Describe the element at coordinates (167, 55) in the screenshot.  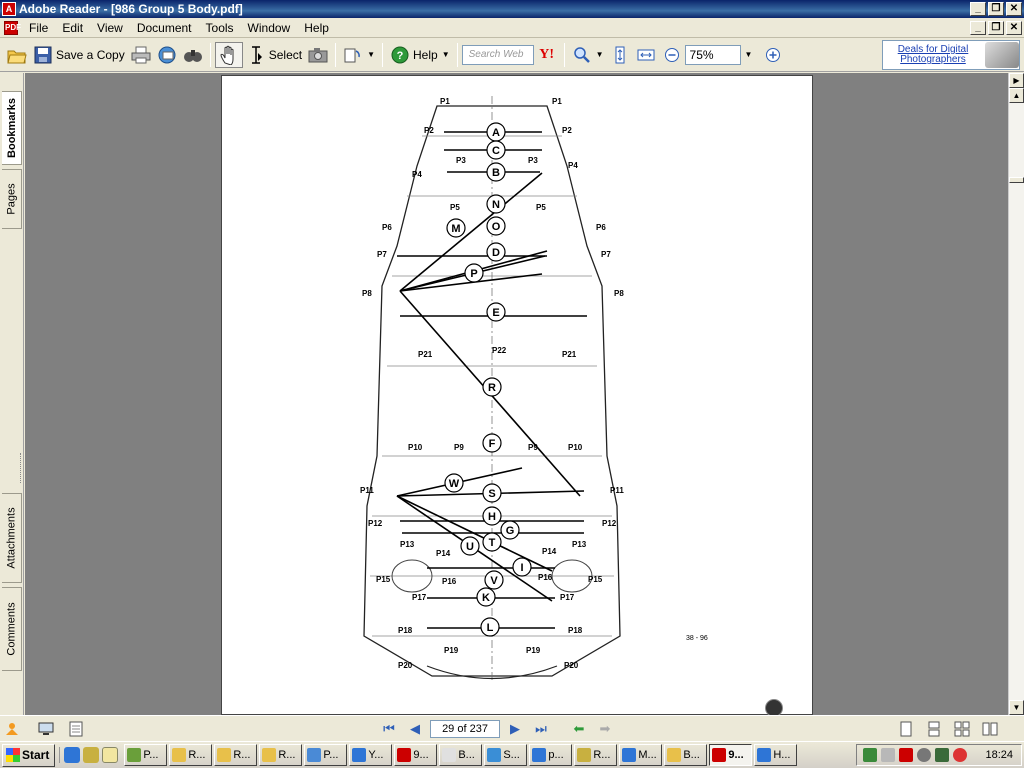
I see `email-button` at that location.